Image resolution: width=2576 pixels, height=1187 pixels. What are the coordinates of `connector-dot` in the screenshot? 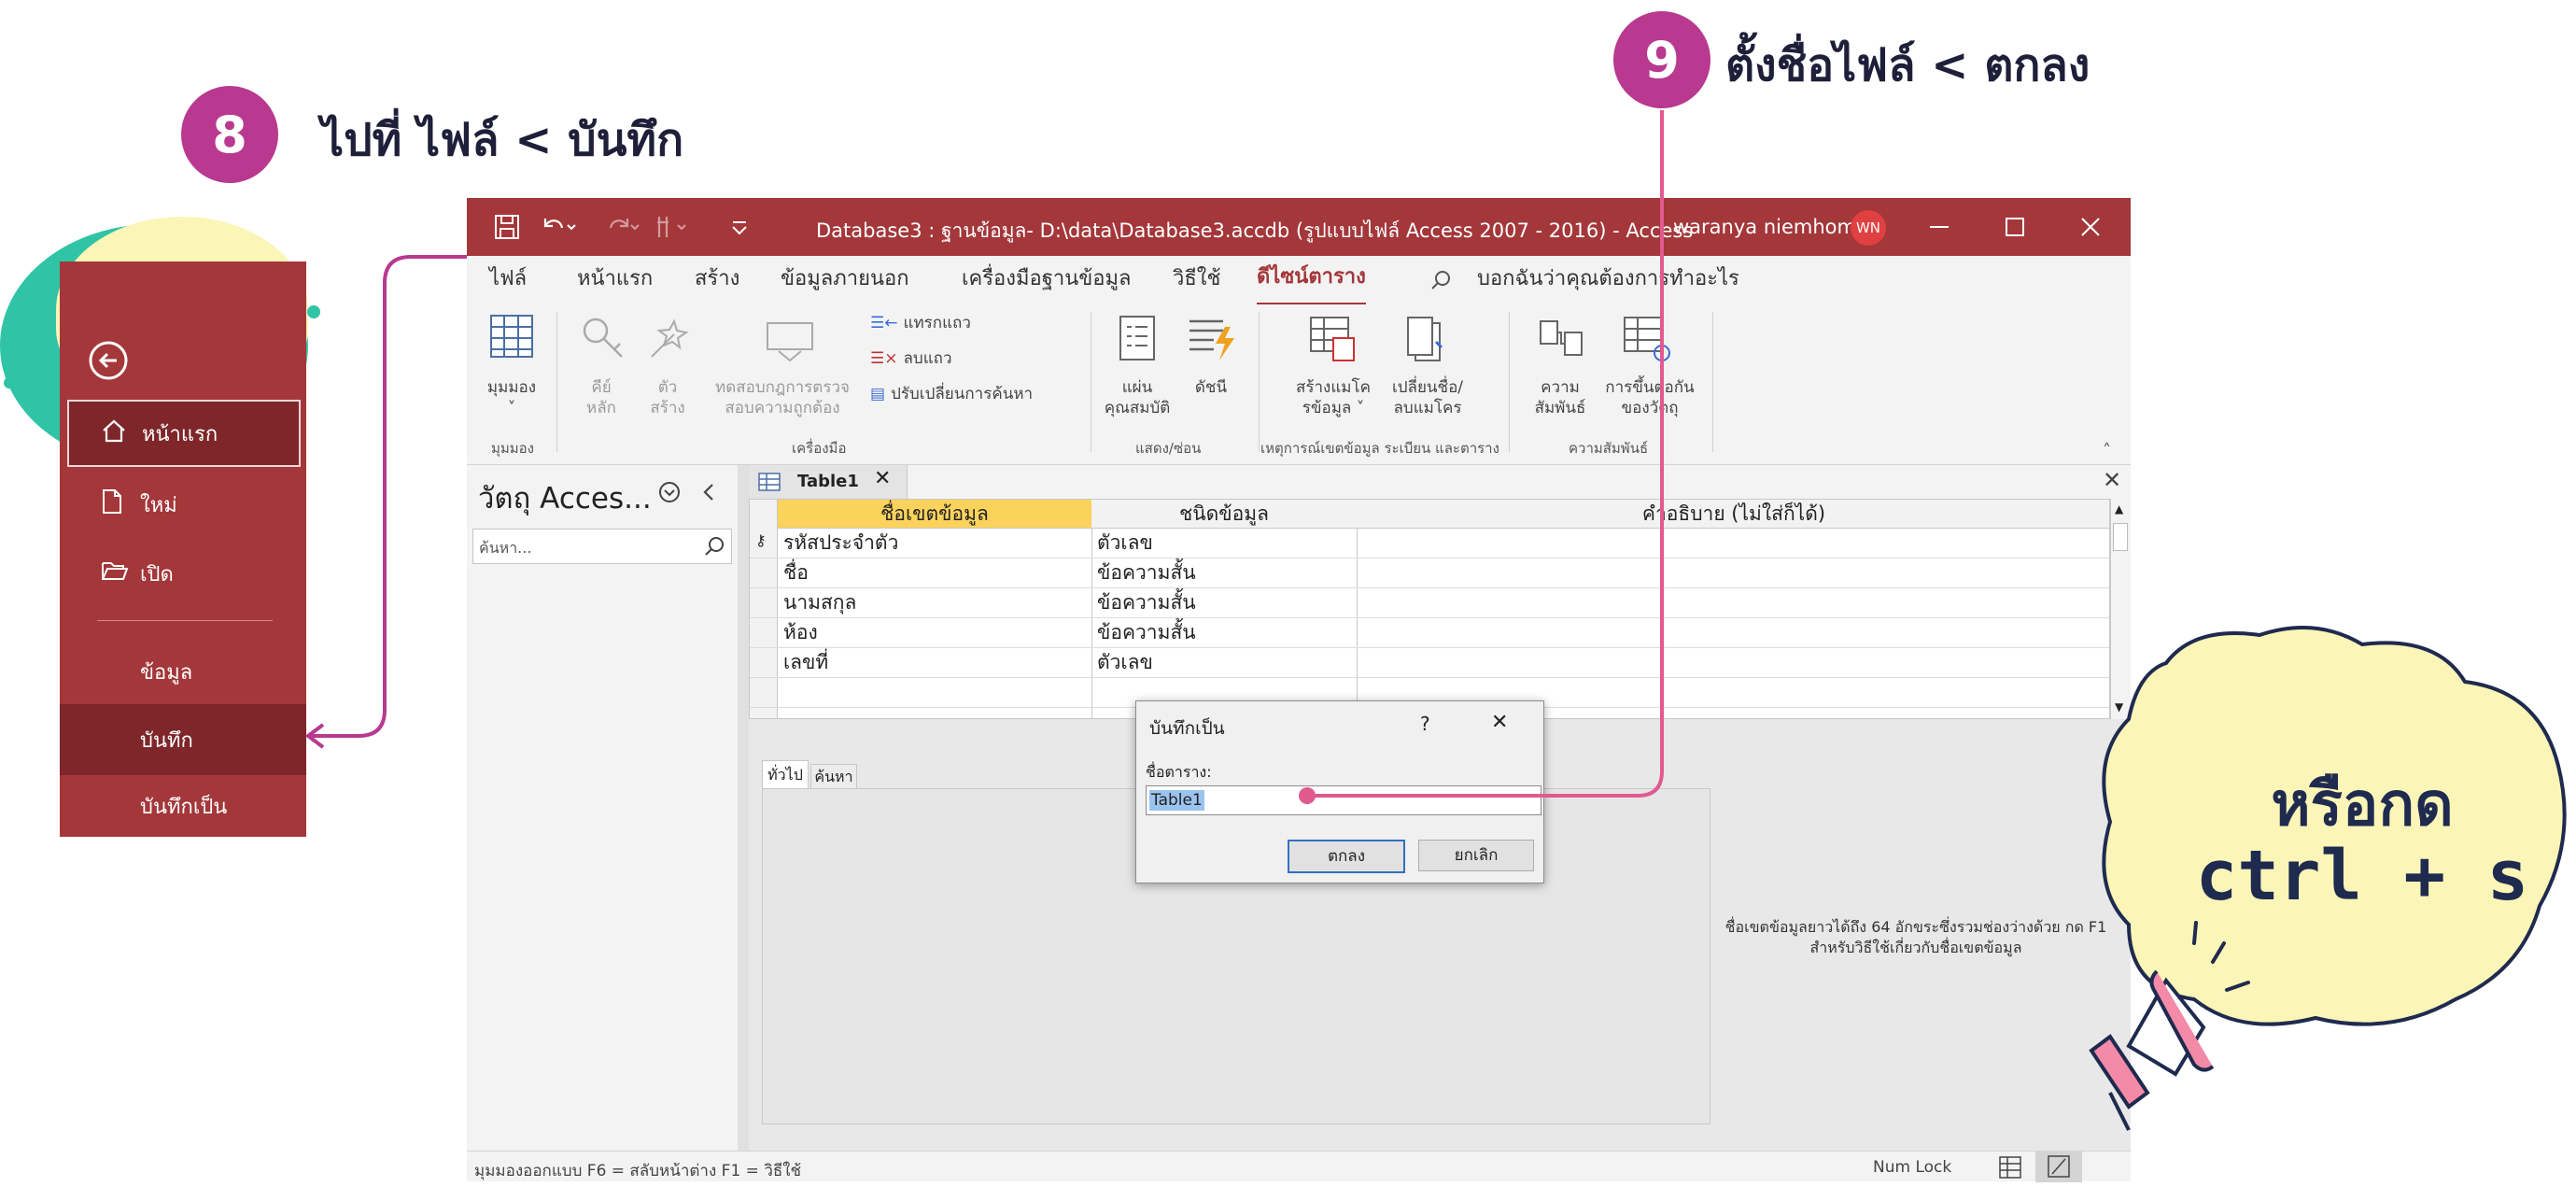 It's located at (1308, 796).